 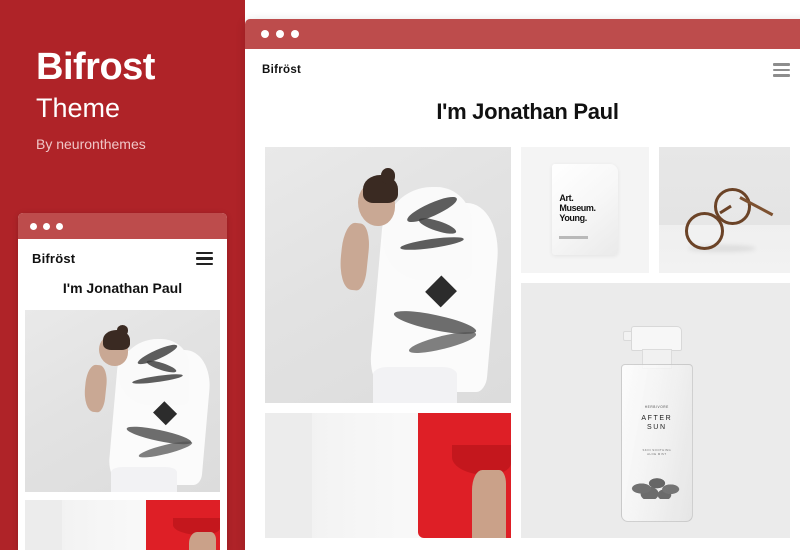 What do you see at coordinates (122, 288) in the screenshot?
I see `mobile-page-title: I'm Jonathan Paul` at bounding box center [122, 288].